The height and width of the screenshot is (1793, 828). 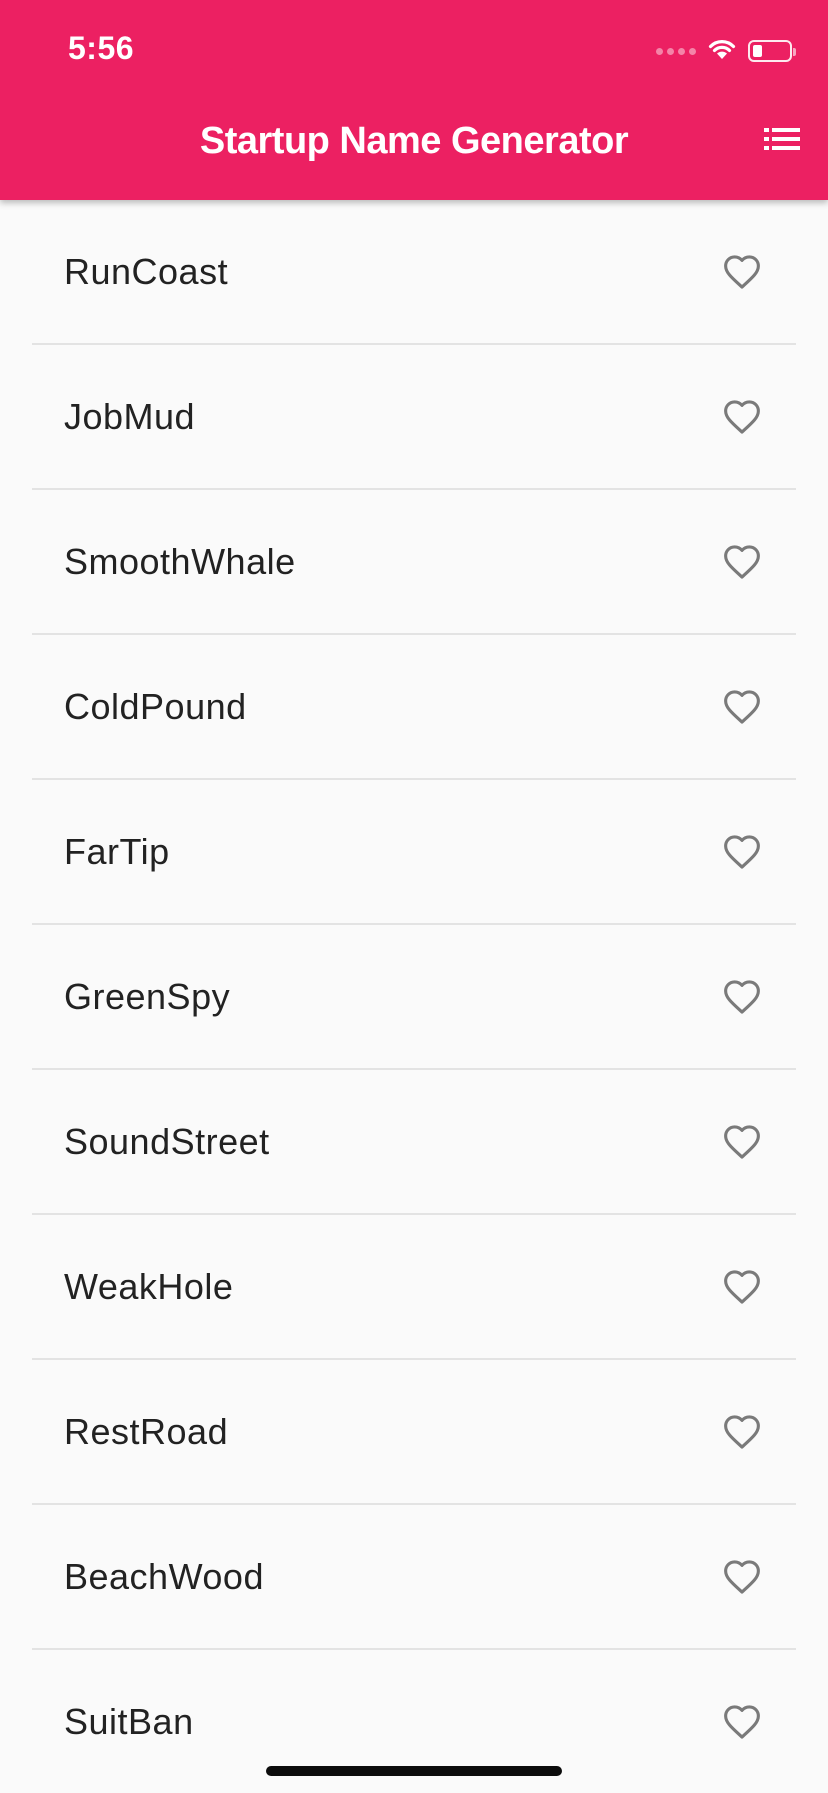 I want to click on page-title: Startup Name Generator, so click(x=414, y=141).